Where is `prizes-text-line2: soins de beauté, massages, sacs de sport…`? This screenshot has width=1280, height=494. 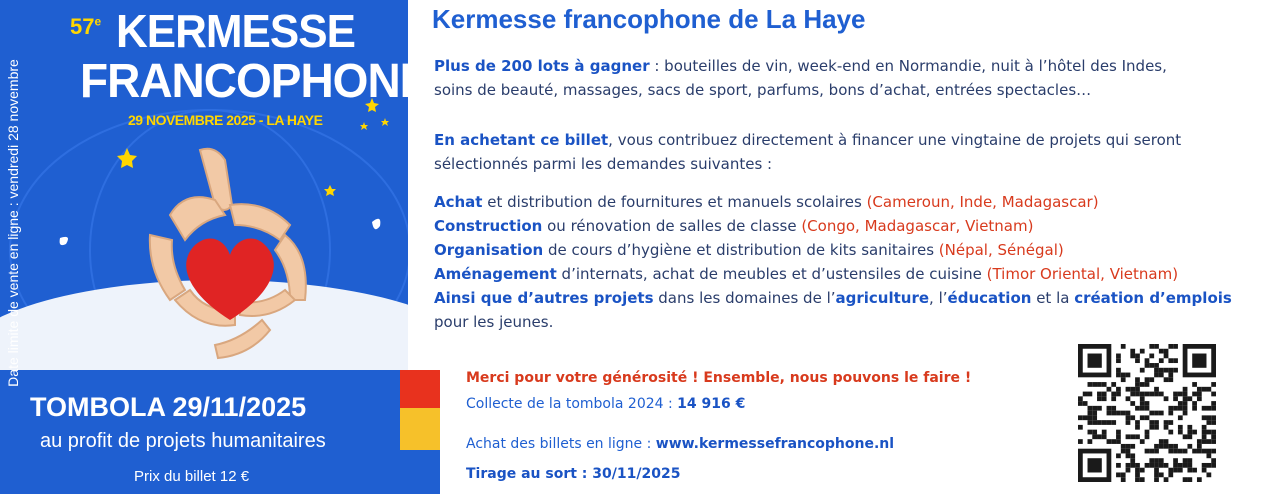 prizes-text-line2: soins de beauté, massages, sacs de sport… is located at coordinates (763, 90).